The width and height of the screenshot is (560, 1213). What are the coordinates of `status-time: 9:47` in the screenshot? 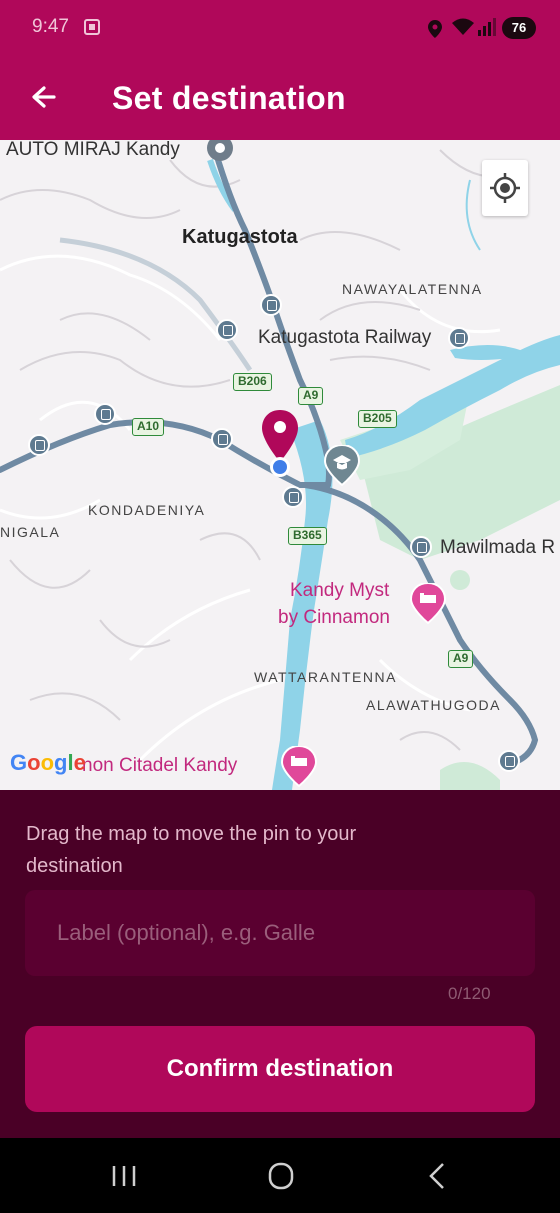 It's located at (50, 26).